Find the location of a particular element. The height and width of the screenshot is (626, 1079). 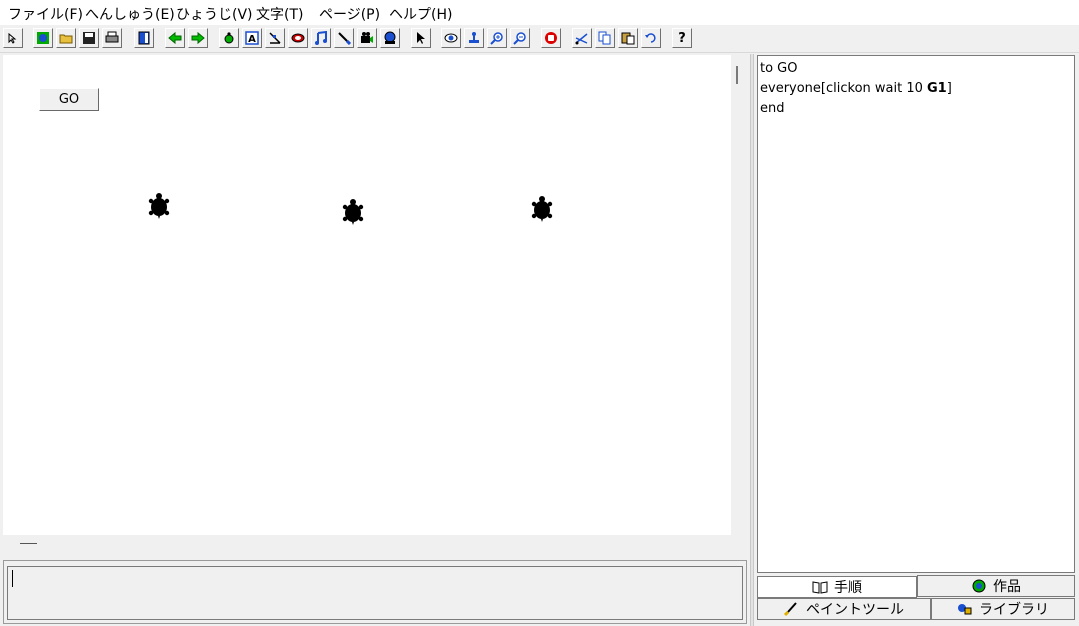

tab-library: ライブラリ is located at coordinates (1003, 609).